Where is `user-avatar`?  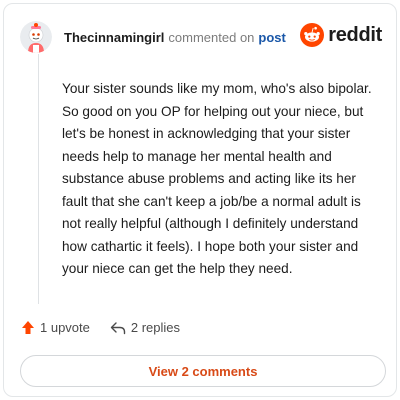 user-avatar is located at coordinates (36, 37).